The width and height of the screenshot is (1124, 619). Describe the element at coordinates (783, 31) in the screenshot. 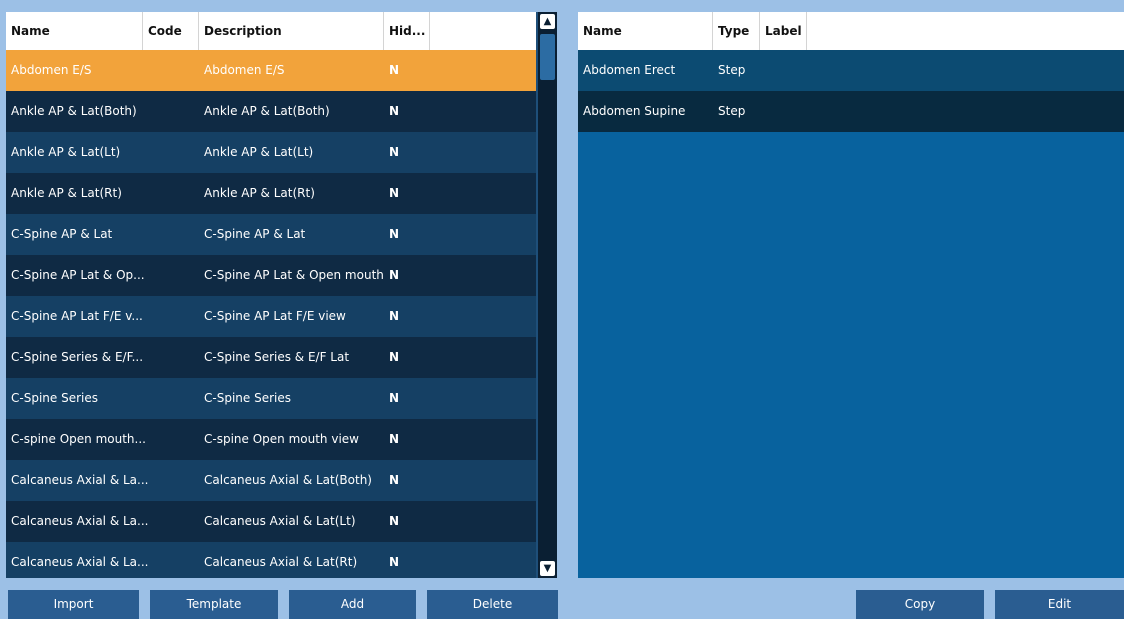

I see `column-header-label: Label` at that location.